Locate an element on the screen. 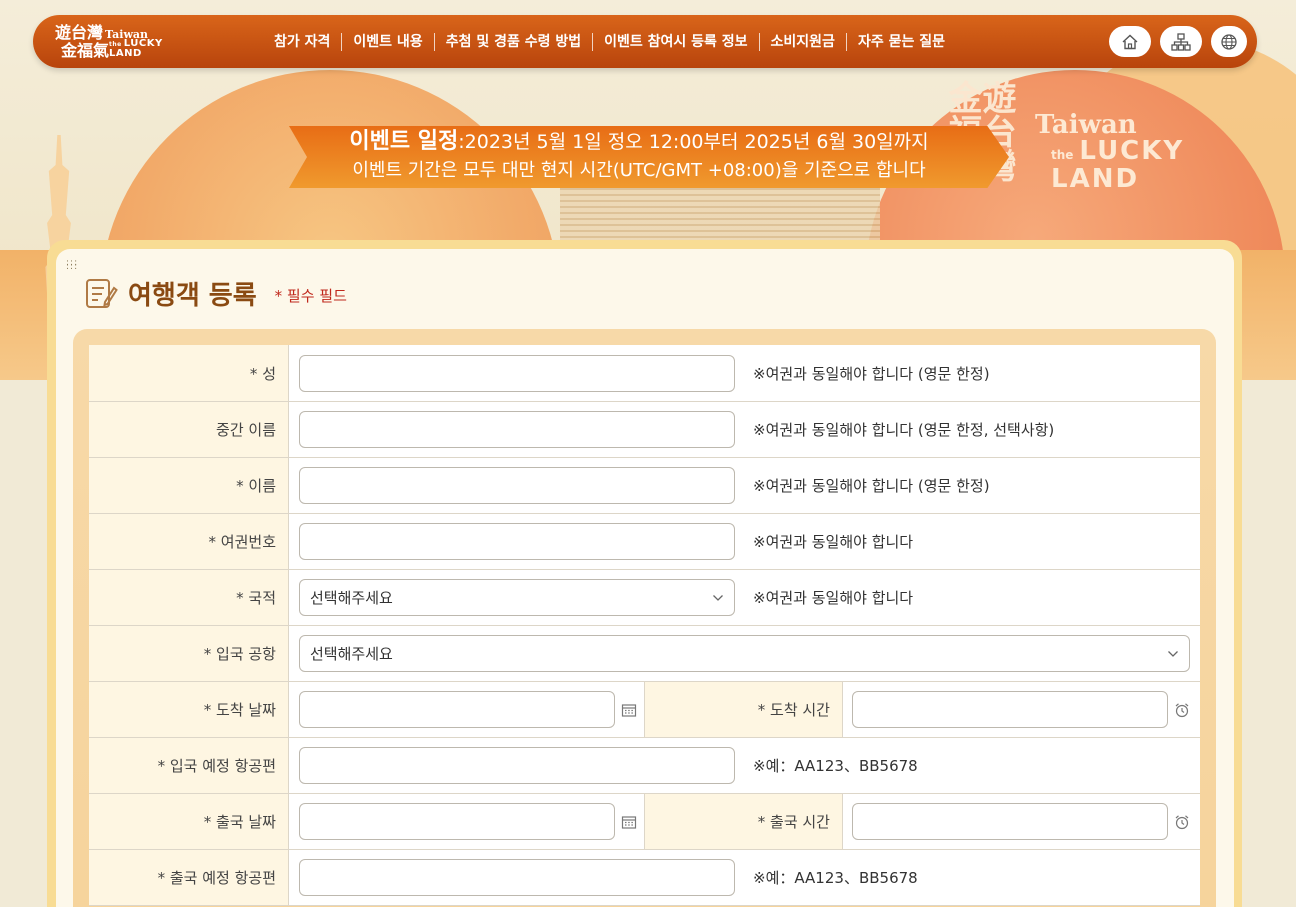 Image resolution: width=1296 pixels, height=907 pixels. form-row-middle-name: 중간 이름 ※여권과 동일해야 합니다 (영문 한정, 선택사항) is located at coordinates (644, 430).